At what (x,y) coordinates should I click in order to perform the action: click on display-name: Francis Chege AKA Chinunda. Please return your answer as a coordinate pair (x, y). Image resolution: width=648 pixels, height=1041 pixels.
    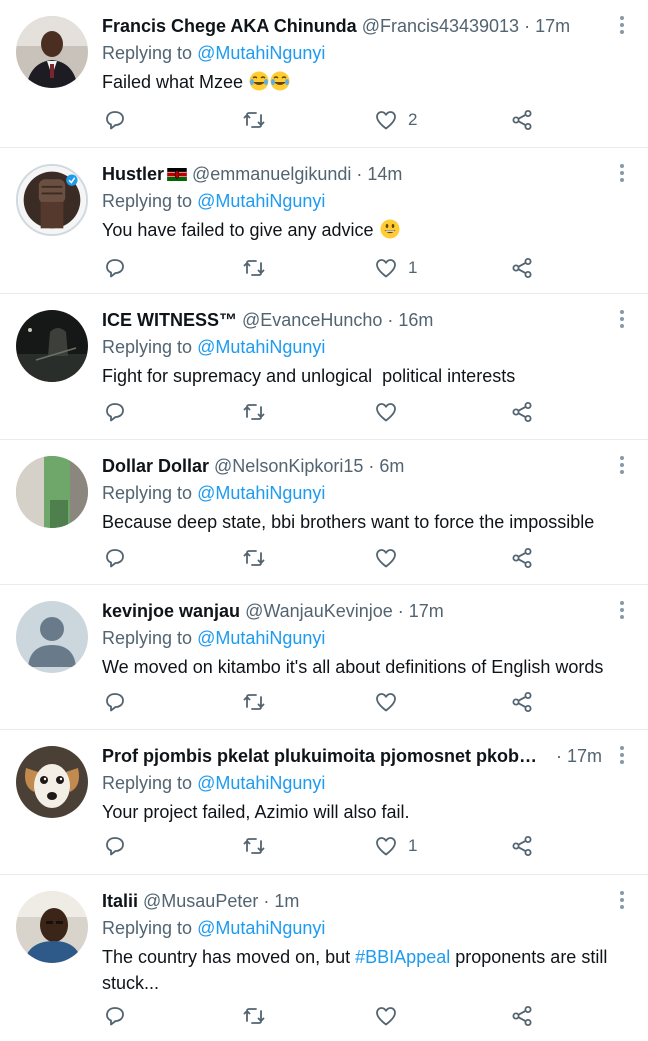
    Looking at the image, I should click on (229, 26).